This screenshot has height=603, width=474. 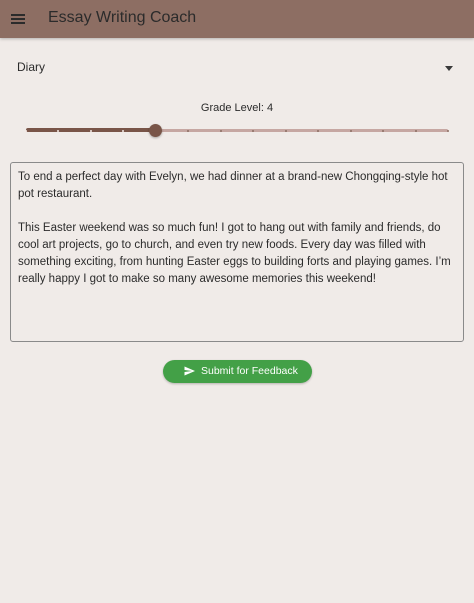 I want to click on dropdown-arrow-icon, so click(x=449, y=68).